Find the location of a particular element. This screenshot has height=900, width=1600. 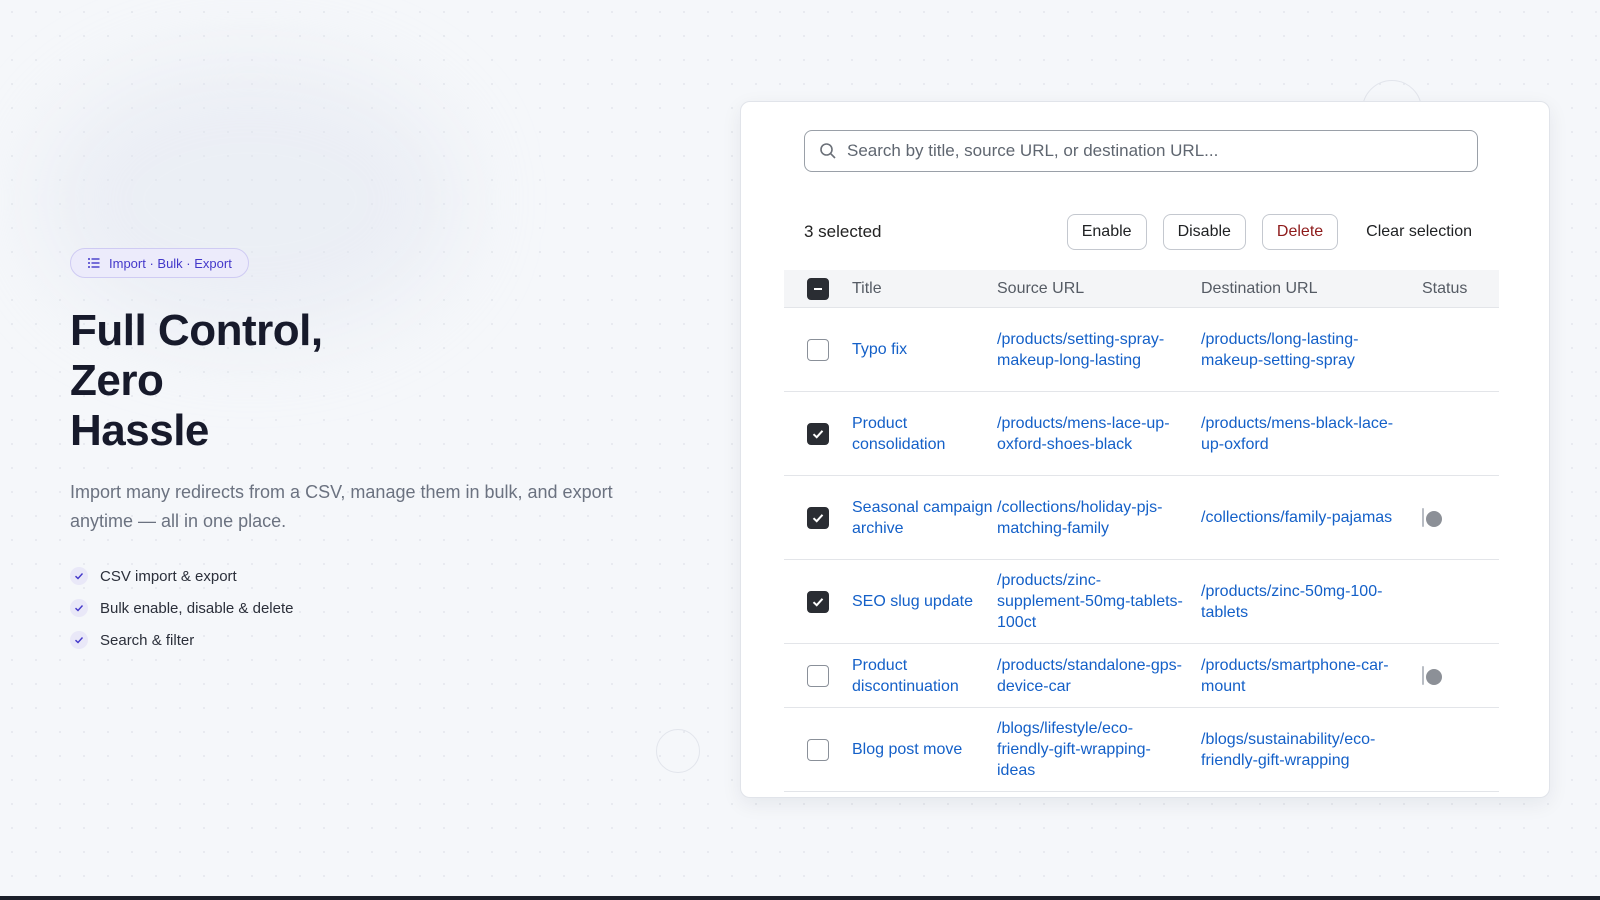

header-title: Title is located at coordinates (924, 289).